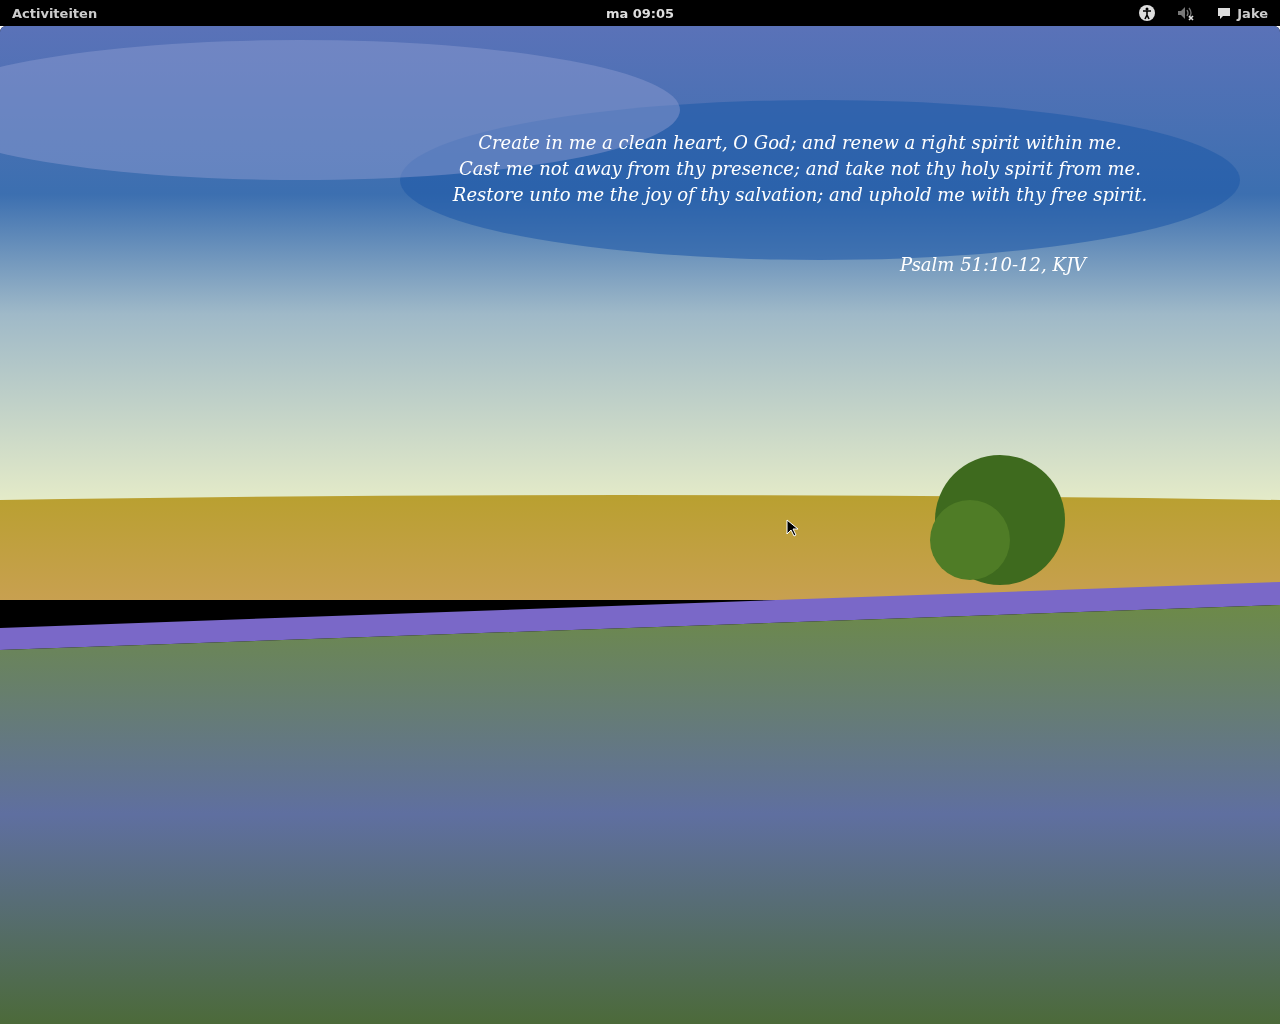  I want to click on volume-icon, so click(1186, 13).